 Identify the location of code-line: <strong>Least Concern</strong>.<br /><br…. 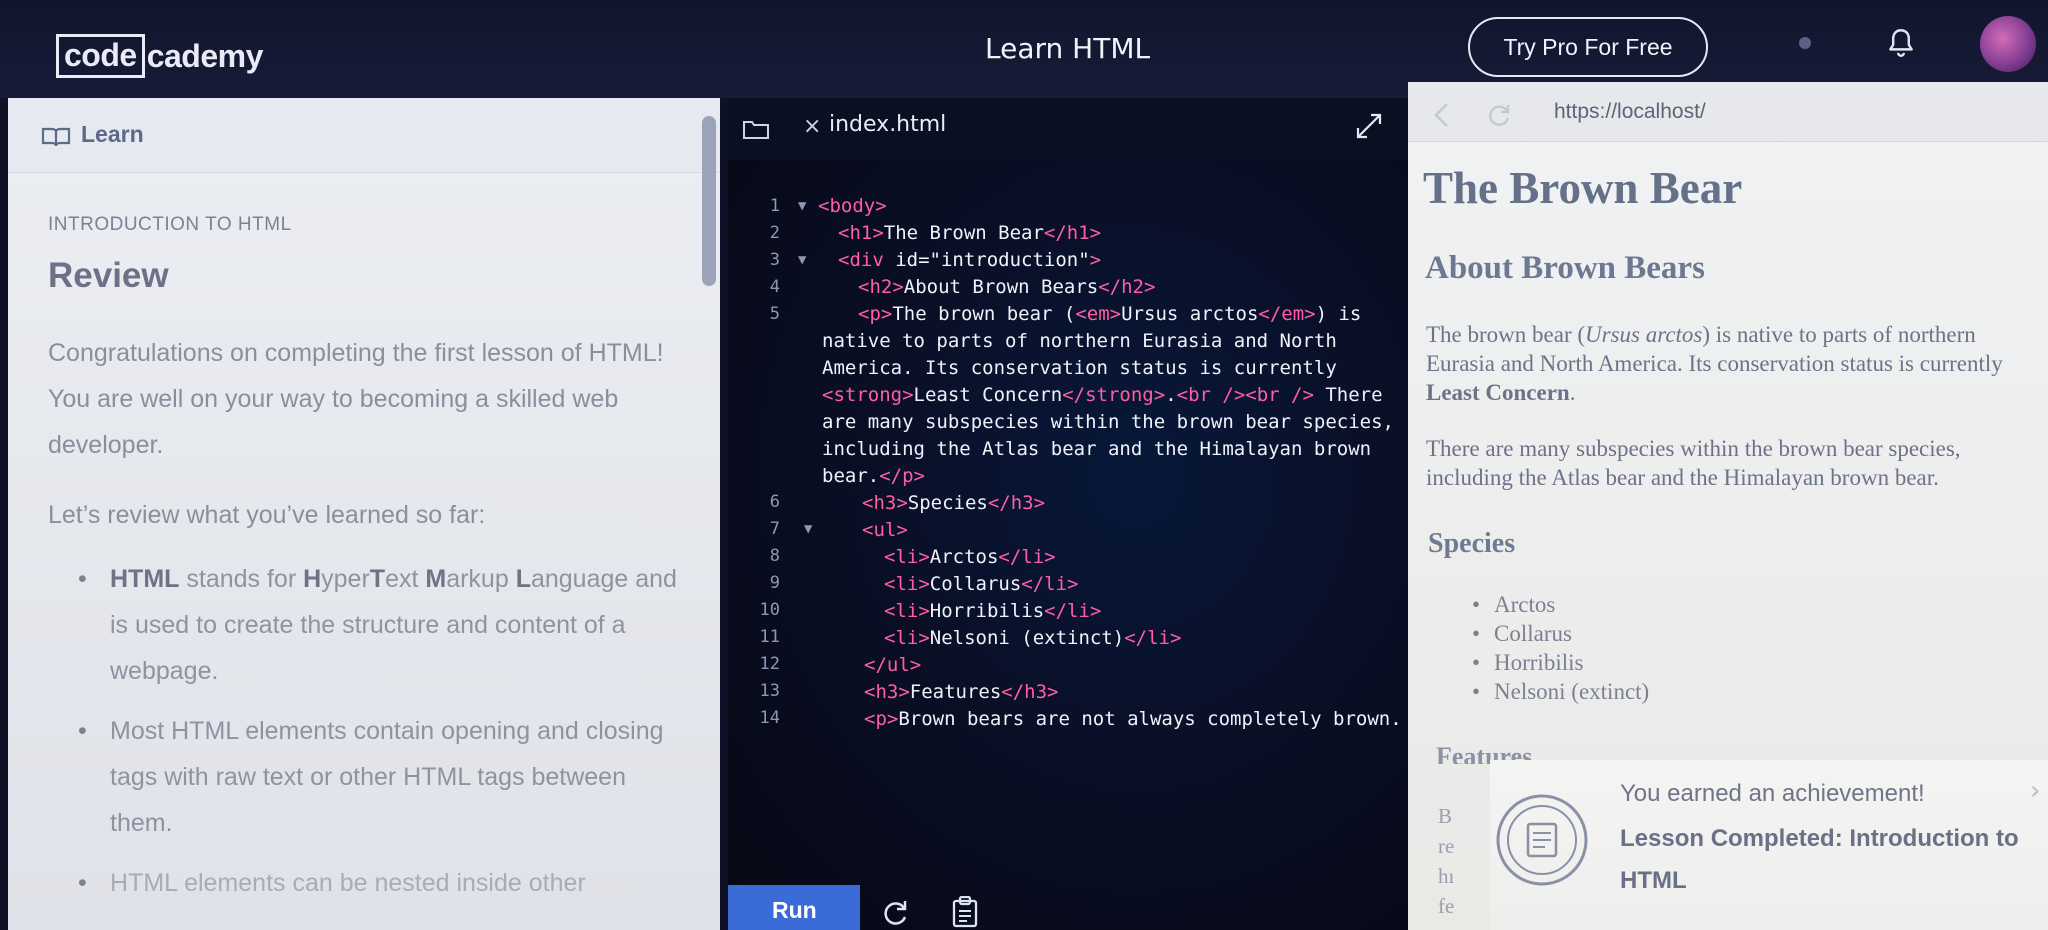
(1102, 395).